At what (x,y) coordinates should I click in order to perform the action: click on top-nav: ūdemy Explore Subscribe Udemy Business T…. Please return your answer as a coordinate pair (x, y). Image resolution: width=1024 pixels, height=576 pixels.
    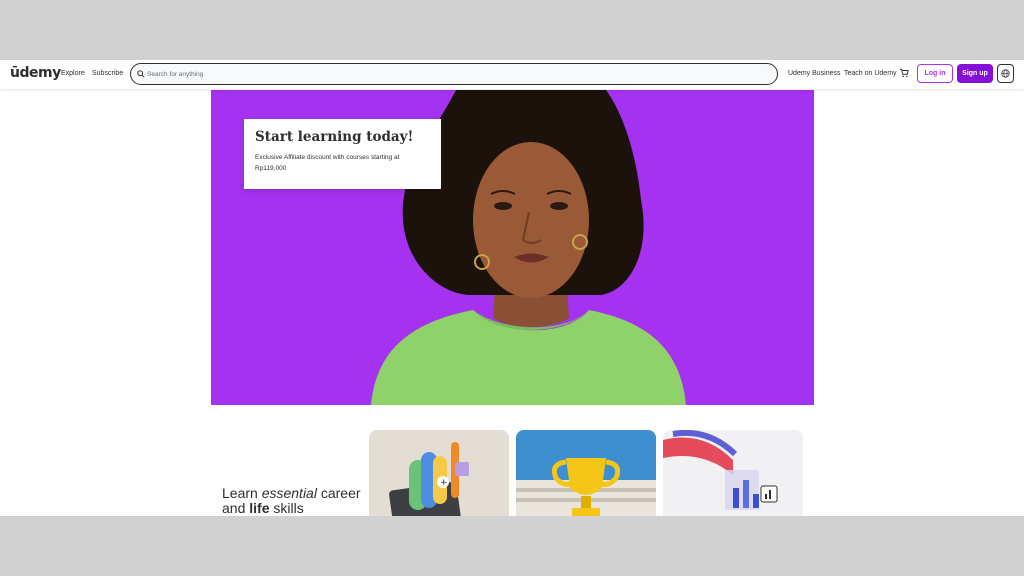
    Looking at the image, I should click on (512, 74).